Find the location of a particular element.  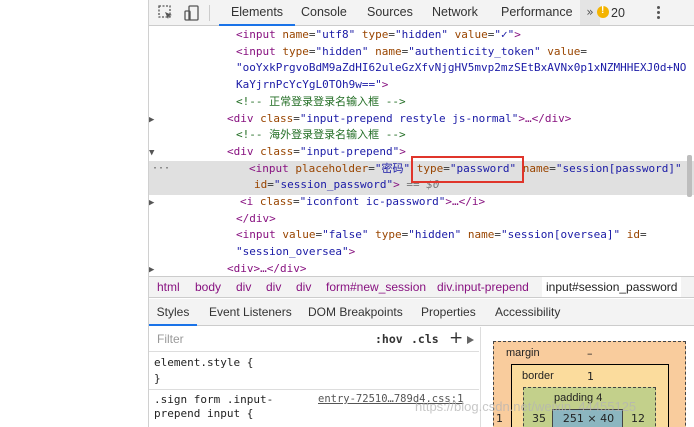

new-style-rule-button: + is located at coordinates (456, 338).